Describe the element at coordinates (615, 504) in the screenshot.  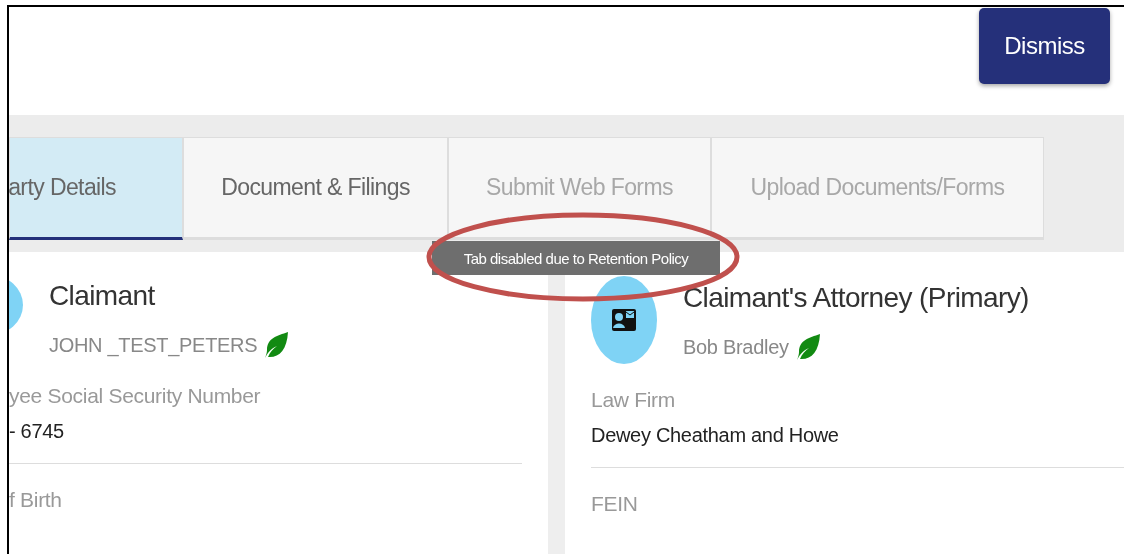
I see `field-label: FEIN` at that location.